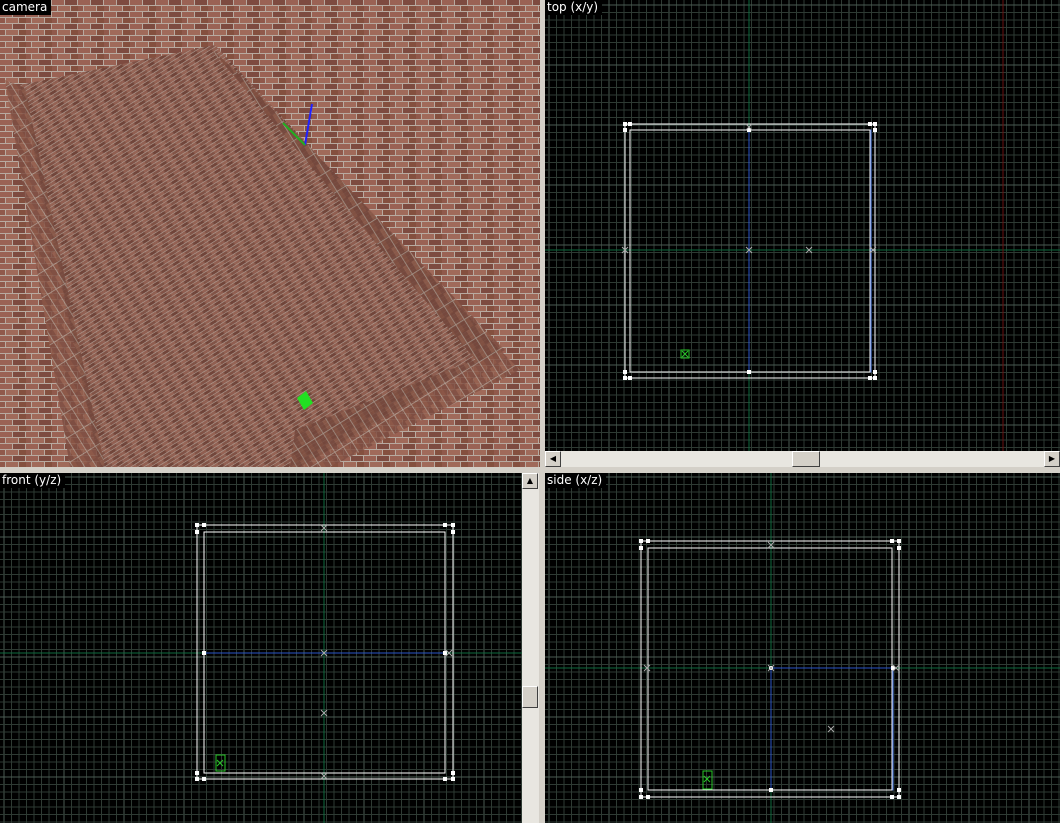 Image resolution: width=1060 pixels, height=823 pixels. What do you see at coordinates (33, 480) in the screenshot?
I see `front-viewport-label: front (y/z)` at bounding box center [33, 480].